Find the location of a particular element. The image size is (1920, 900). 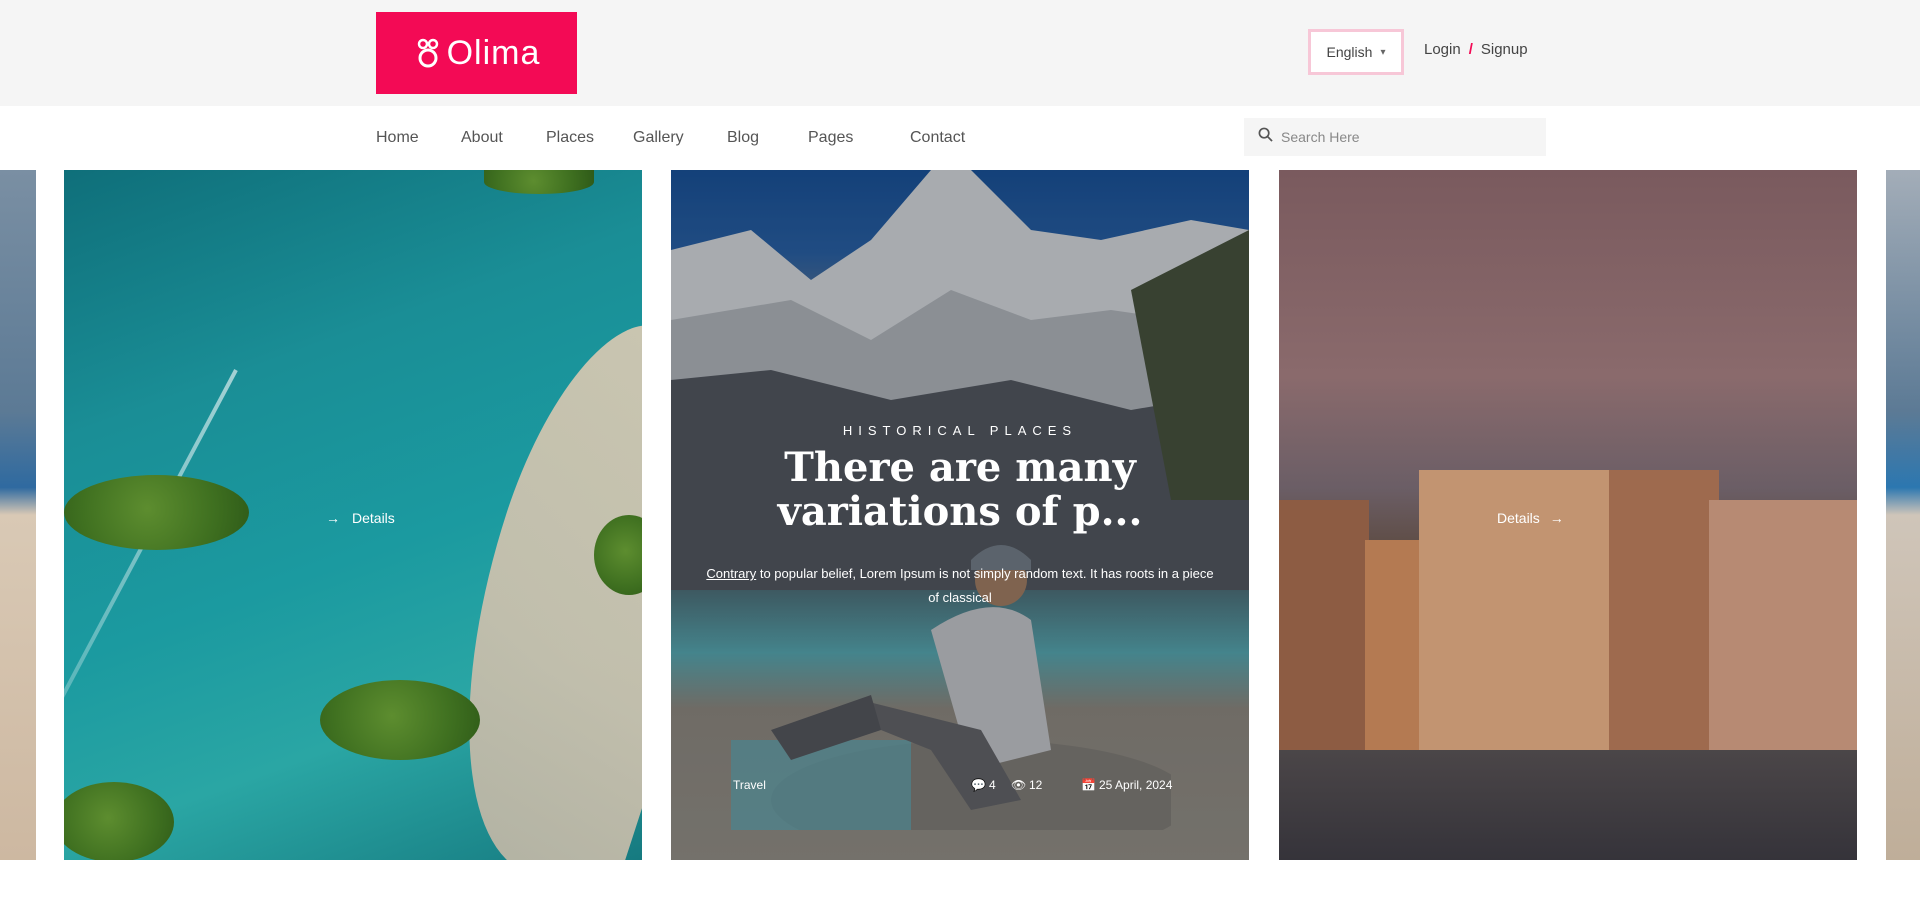

nav-home: Home is located at coordinates (397, 138).